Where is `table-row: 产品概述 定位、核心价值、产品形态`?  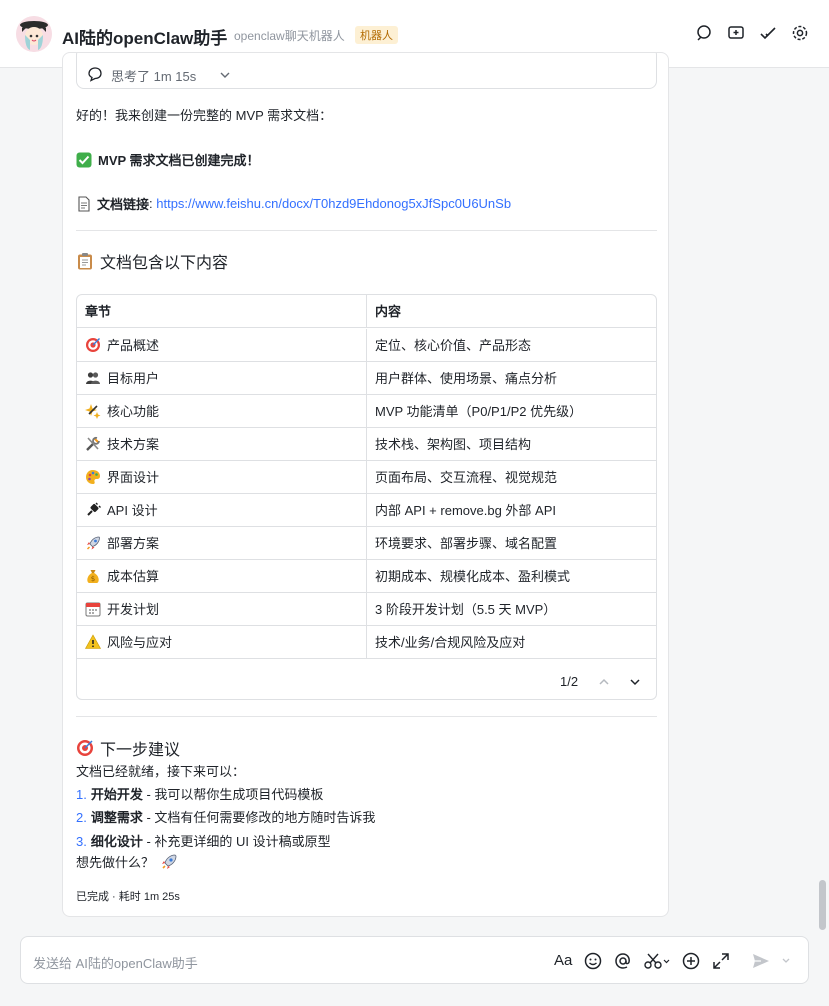 table-row: 产品概述 定位、核心价值、产品形态 is located at coordinates (366, 345).